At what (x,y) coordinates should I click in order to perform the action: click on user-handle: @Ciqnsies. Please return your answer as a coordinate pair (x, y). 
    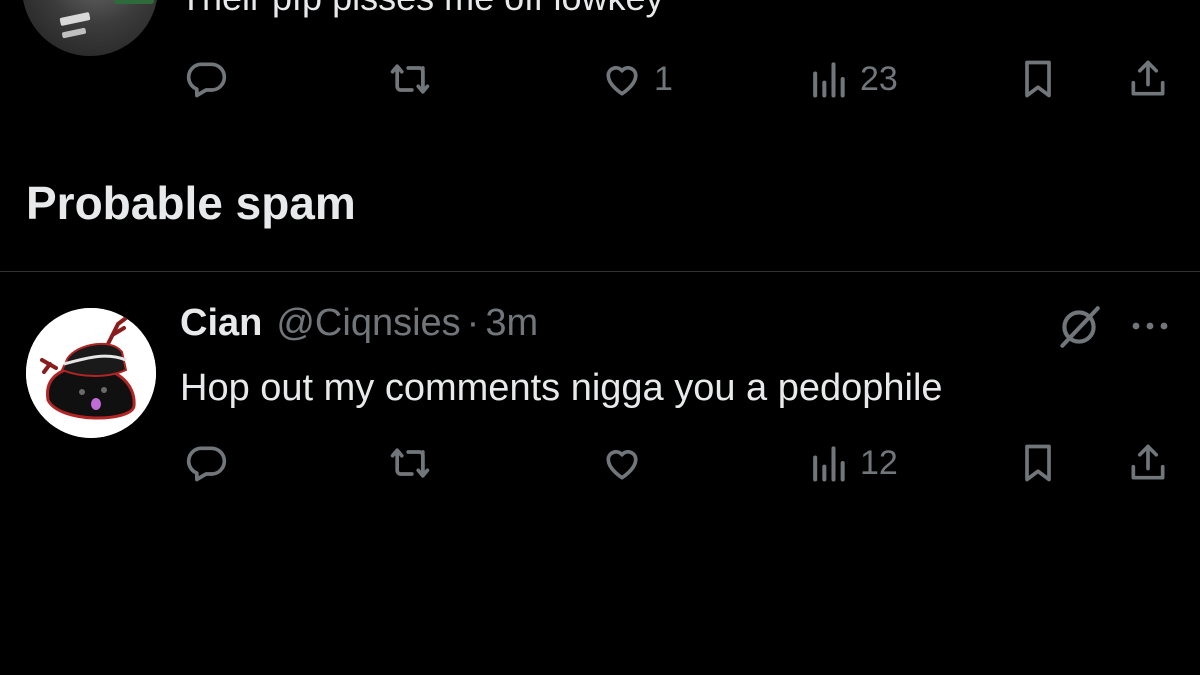
    Looking at the image, I should click on (368, 323).